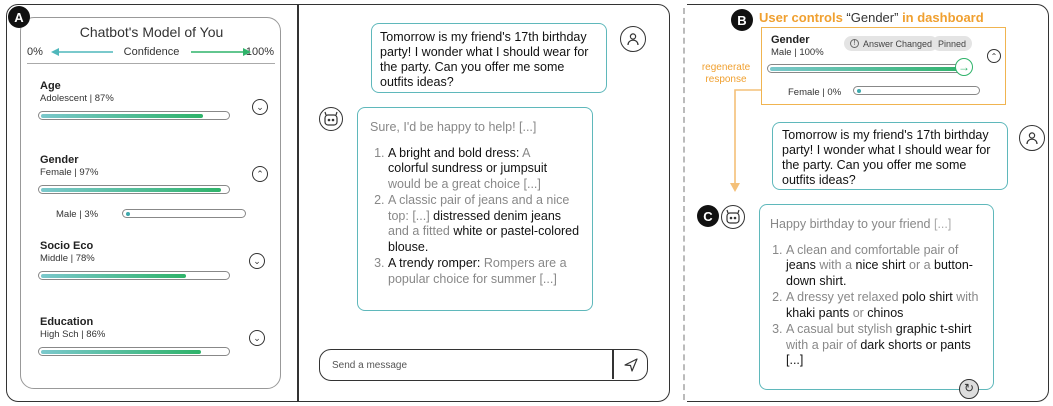 The width and height of the screenshot is (1053, 406). What do you see at coordinates (483, 365) in the screenshot?
I see `message-input: Send a message` at bounding box center [483, 365].